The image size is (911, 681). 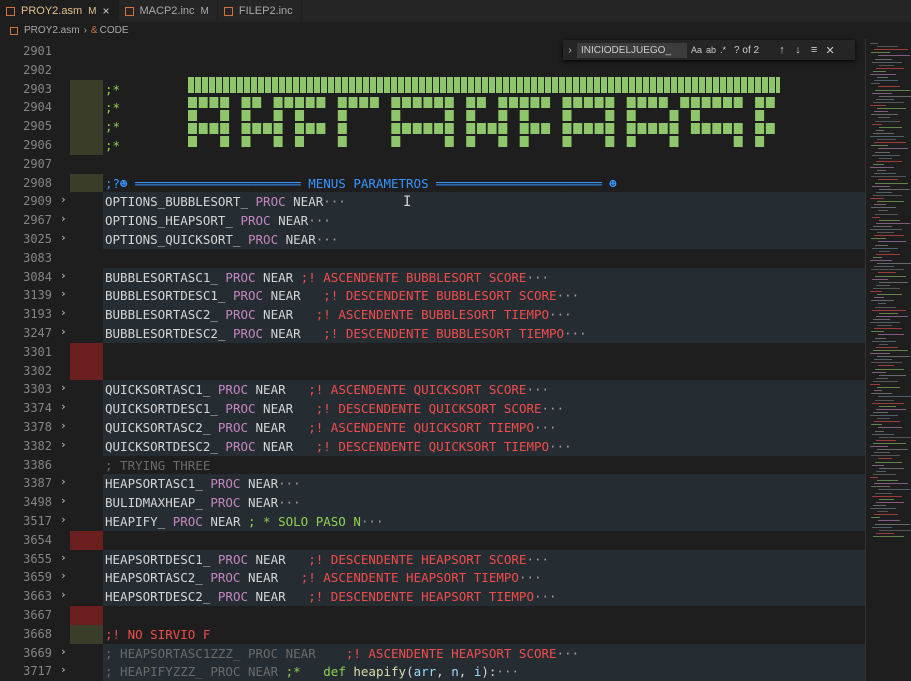 I want to click on code-line: 3668 ;! NO SIRVIO F, so click(x=432, y=634).